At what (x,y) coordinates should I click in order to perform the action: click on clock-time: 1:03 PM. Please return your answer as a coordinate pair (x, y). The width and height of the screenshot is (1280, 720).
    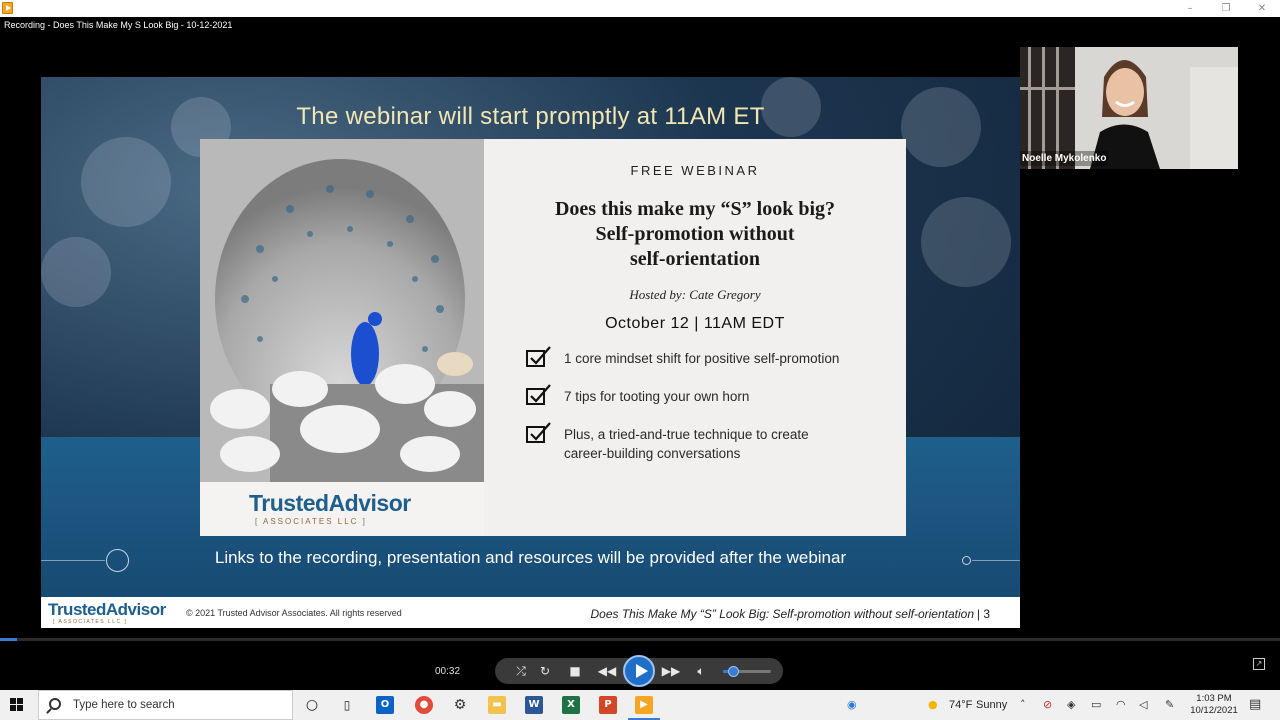
    Looking at the image, I should click on (1214, 698).